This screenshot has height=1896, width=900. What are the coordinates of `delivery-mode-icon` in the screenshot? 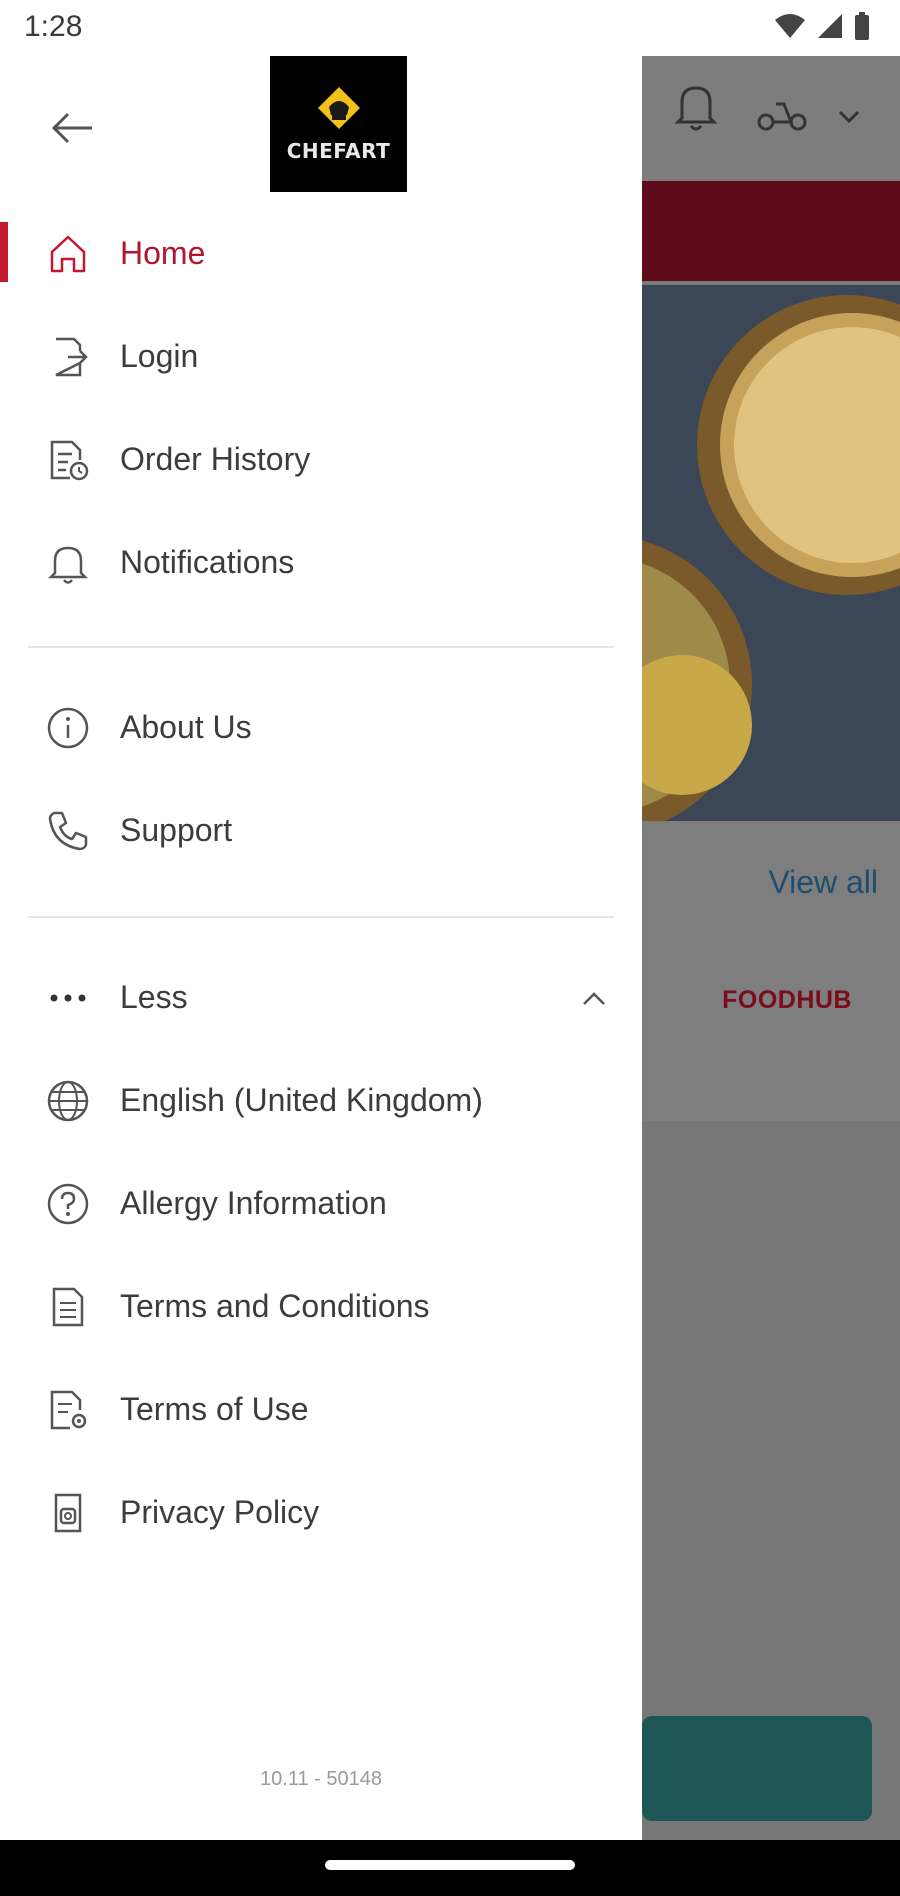 It's located at (782, 116).